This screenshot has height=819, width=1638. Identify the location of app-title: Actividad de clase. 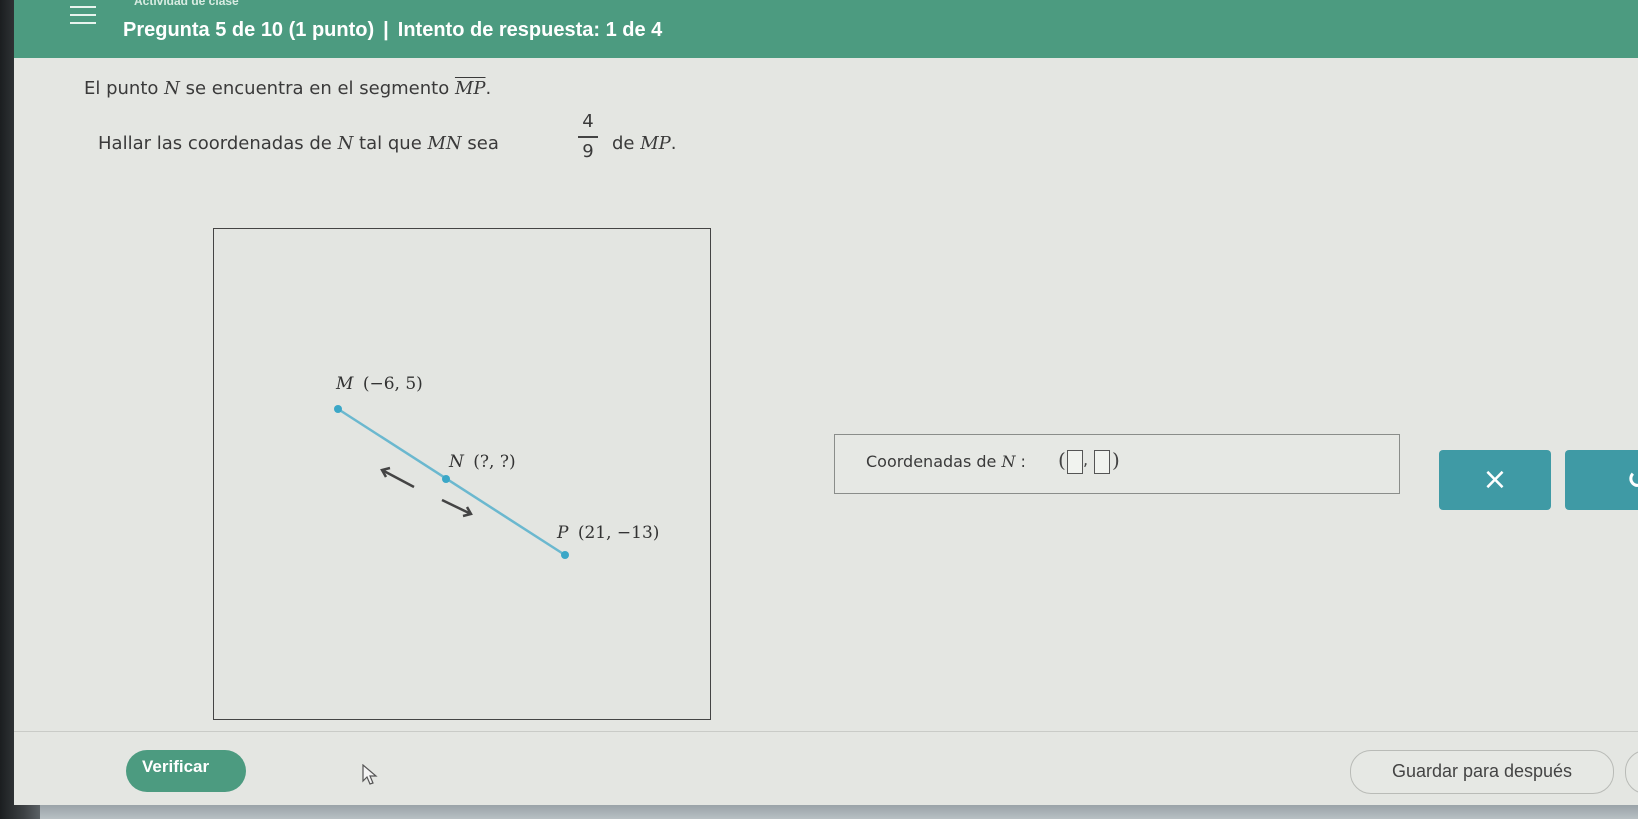
(186, 4).